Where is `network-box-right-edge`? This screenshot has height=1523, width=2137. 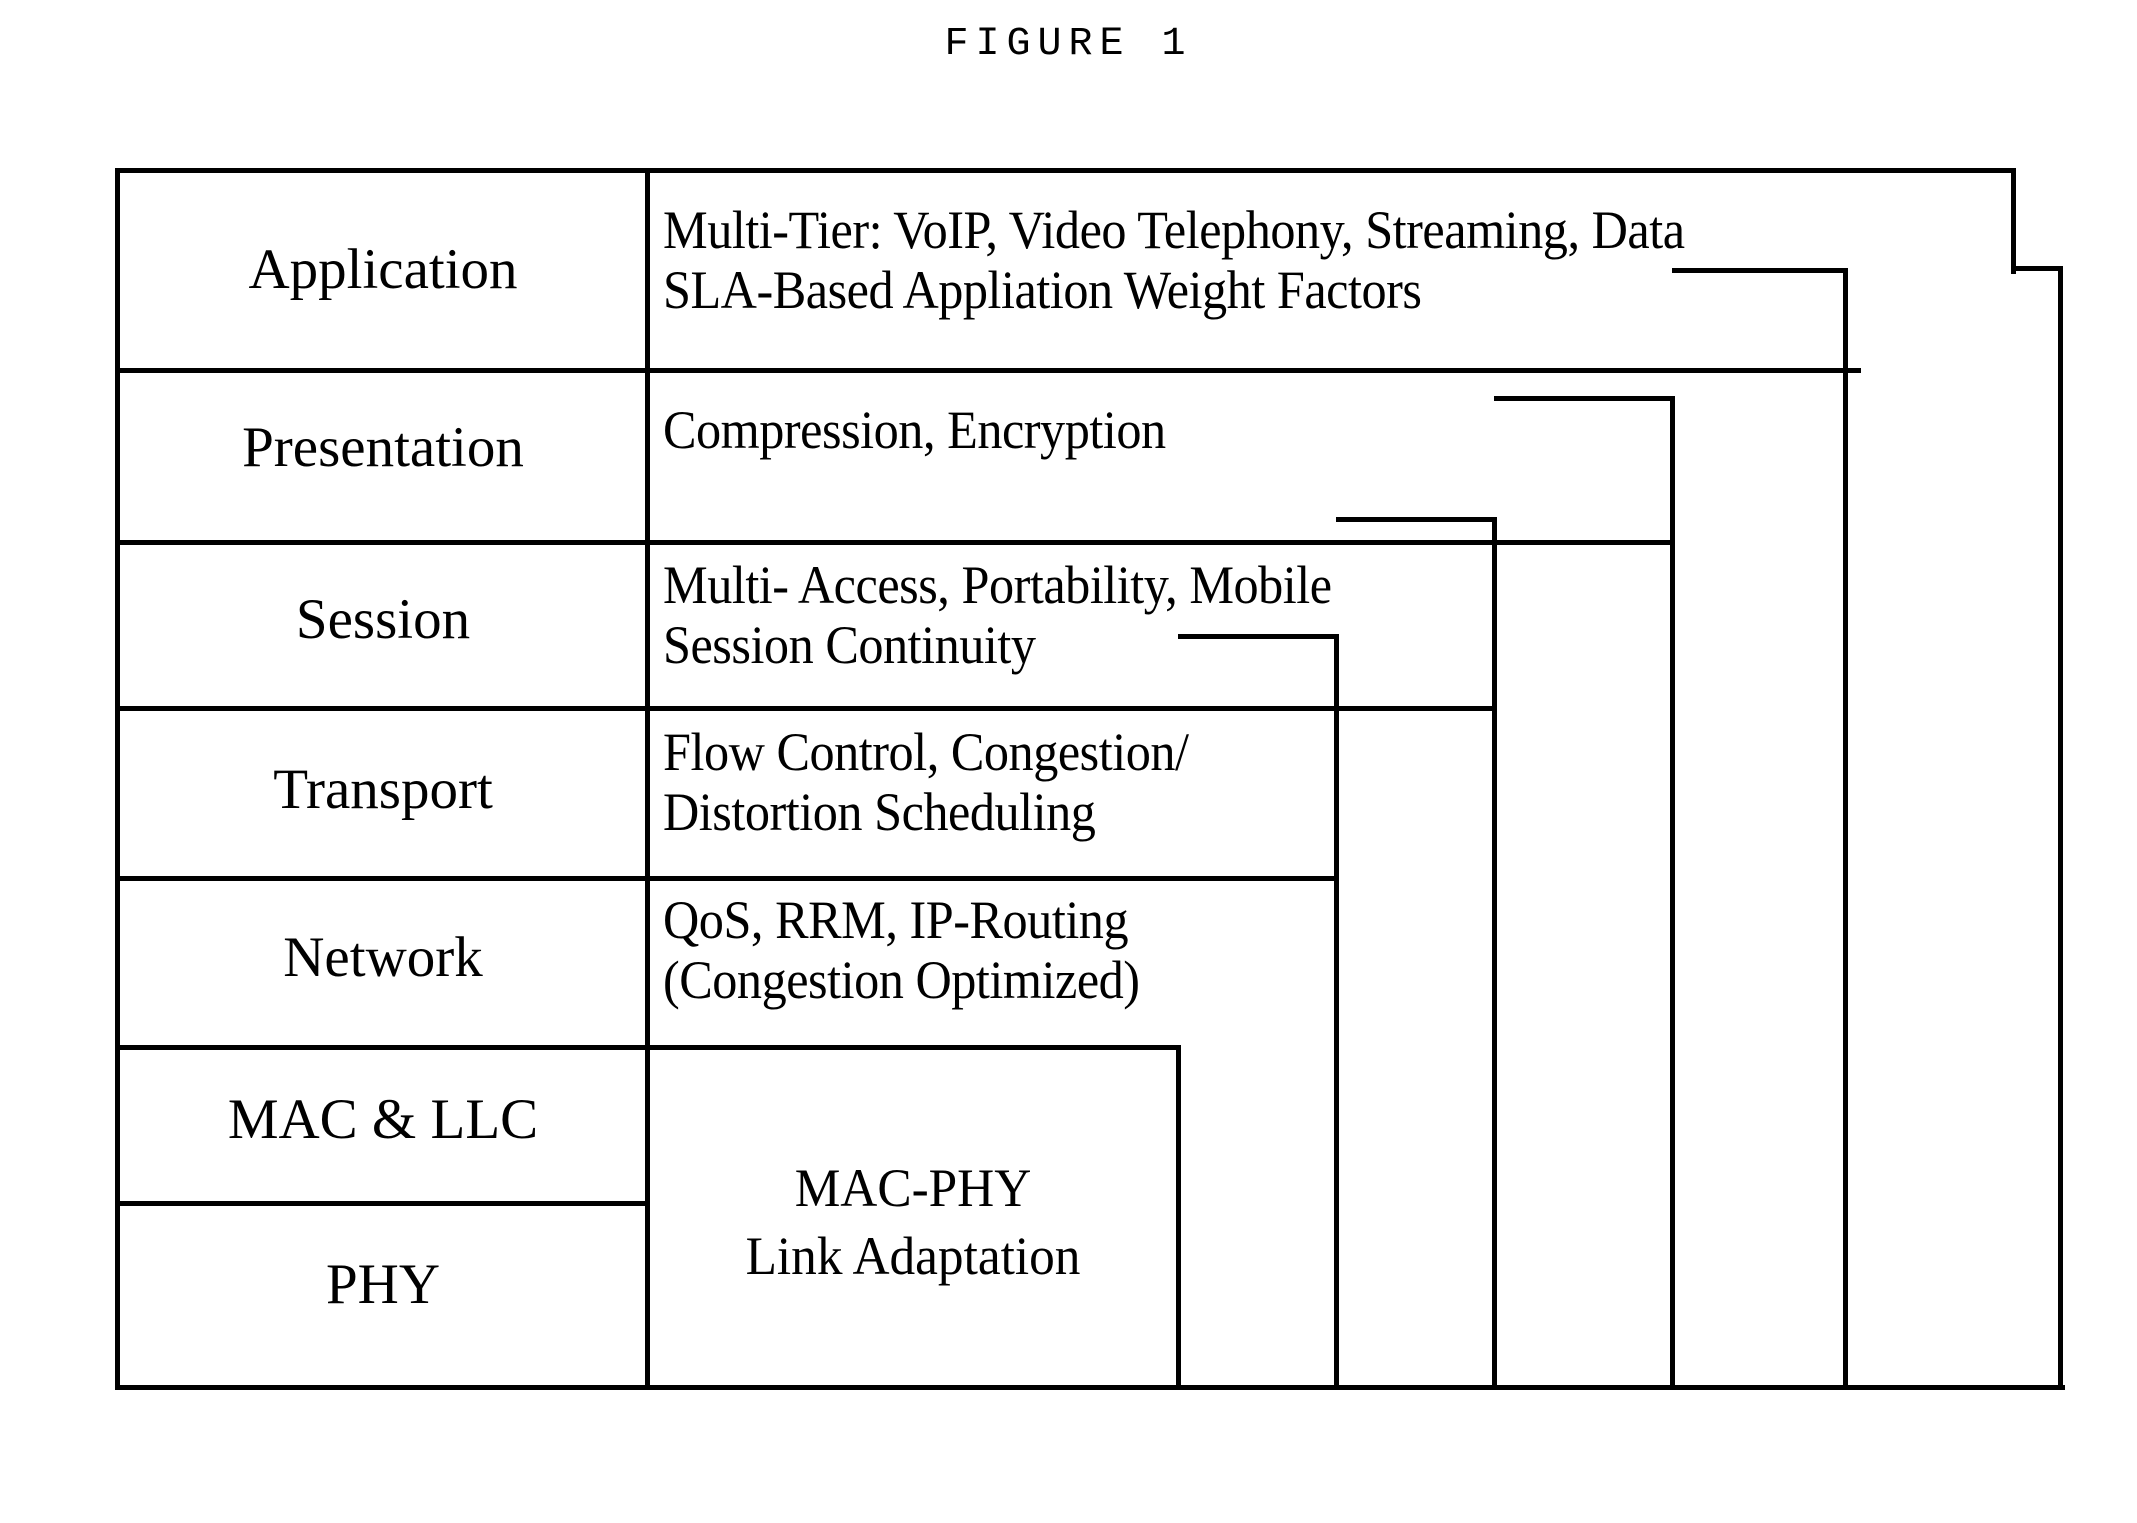
network-box-right-edge is located at coordinates (1336, 1012).